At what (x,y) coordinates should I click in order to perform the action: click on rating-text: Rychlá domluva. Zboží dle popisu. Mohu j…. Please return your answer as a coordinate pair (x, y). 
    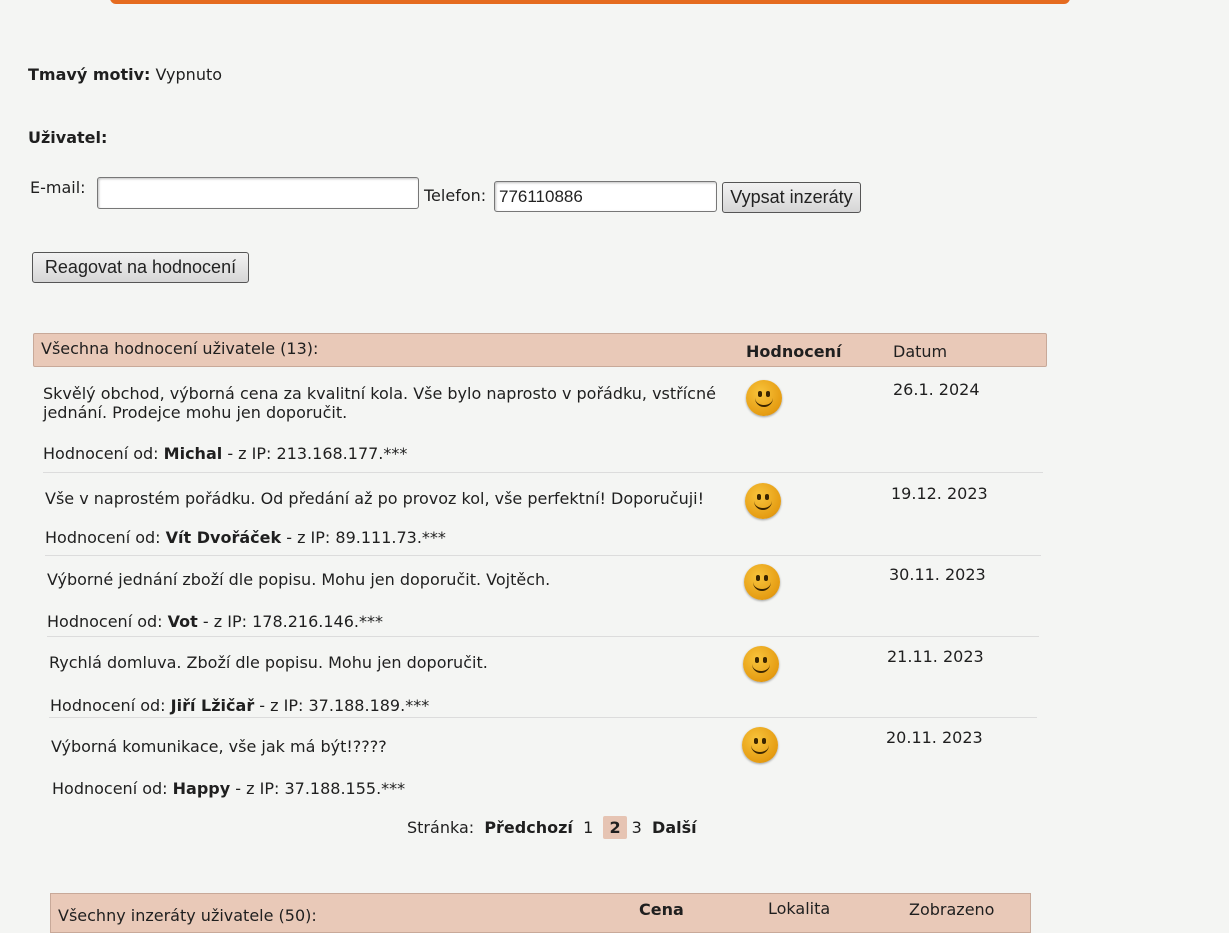
    Looking at the image, I should click on (268, 662).